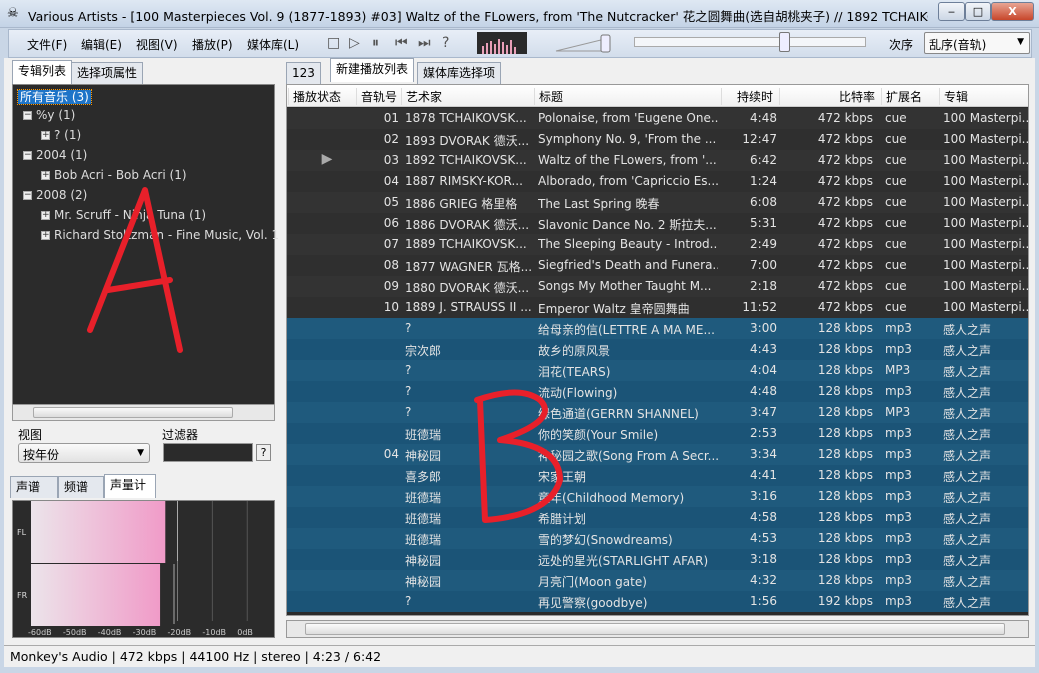 This screenshot has height=673, width=1039. What do you see at coordinates (750, 104) in the screenshot?
I see `column-header: 持续时间` at bounding box center [750, 104].